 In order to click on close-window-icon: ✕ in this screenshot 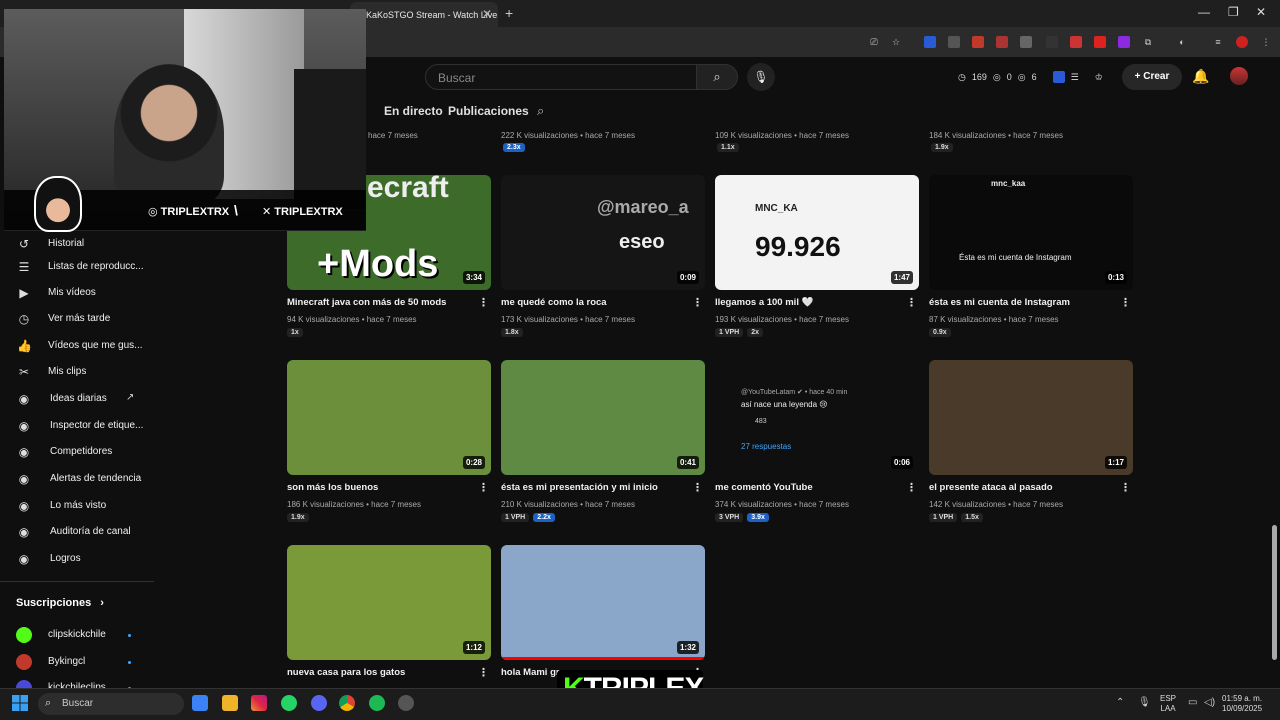, I will do `click(1261, 12)`.